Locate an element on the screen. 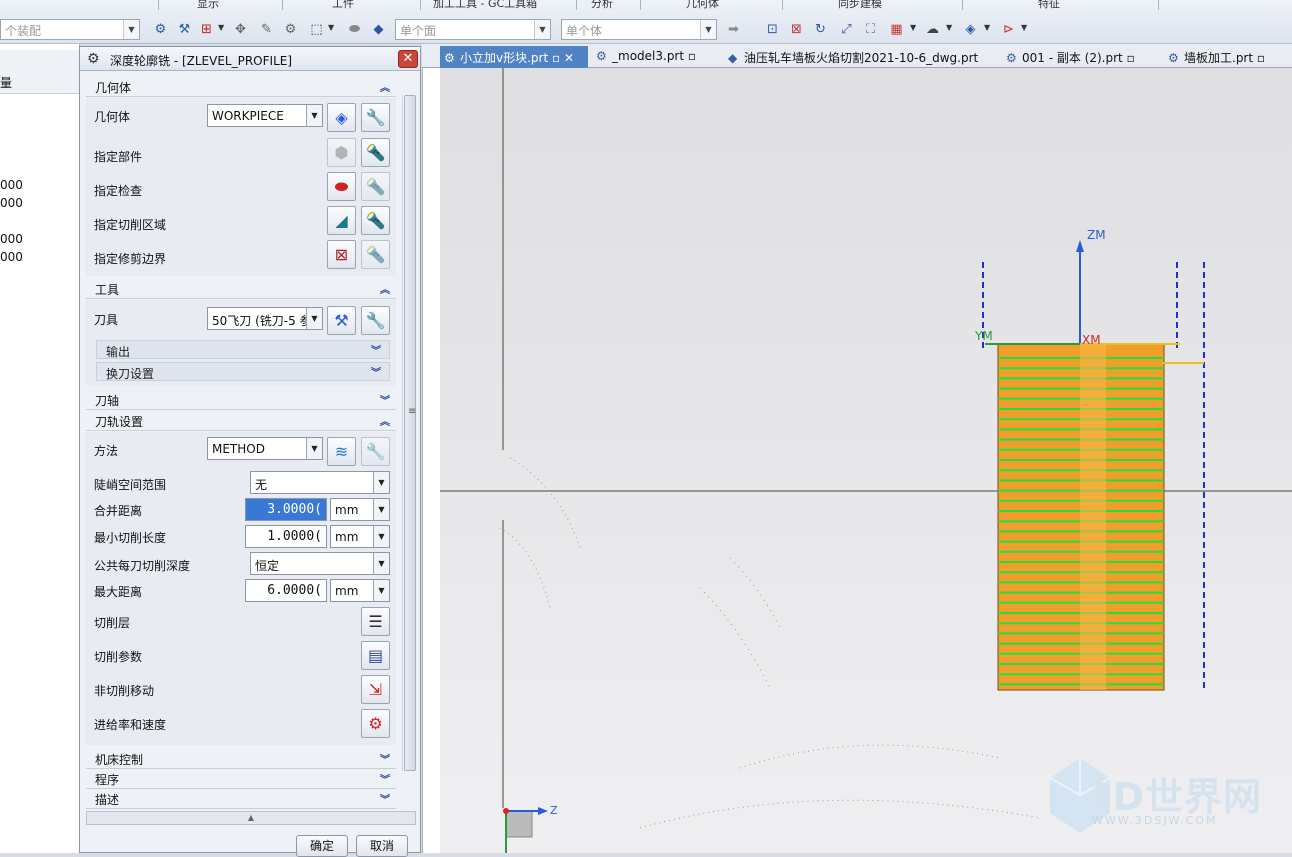 Image resolution: width=1292 pixels, height=857 pixels. method-select: METHOD ▼ is located at coordinates (265, 448).